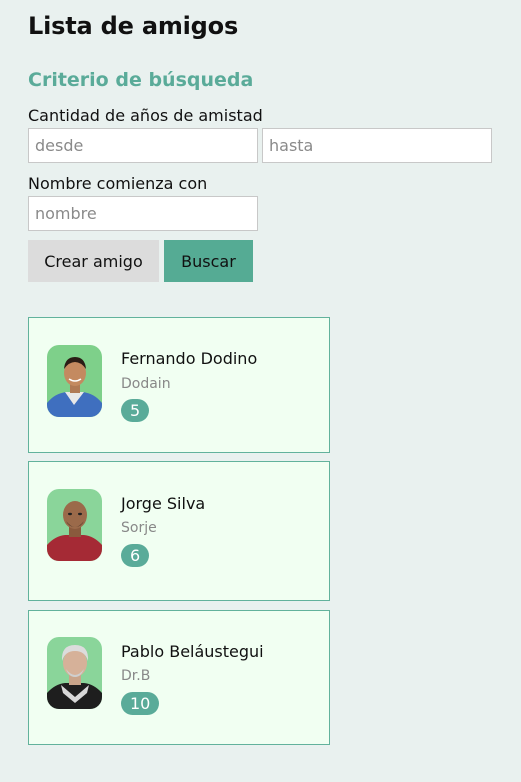 This screenshot has height=782, width=521. What do you see at coordinates (93, 261) in the screenshot?
I see `create-friend-button: Crear amigo` at bounding box center [93, 261].